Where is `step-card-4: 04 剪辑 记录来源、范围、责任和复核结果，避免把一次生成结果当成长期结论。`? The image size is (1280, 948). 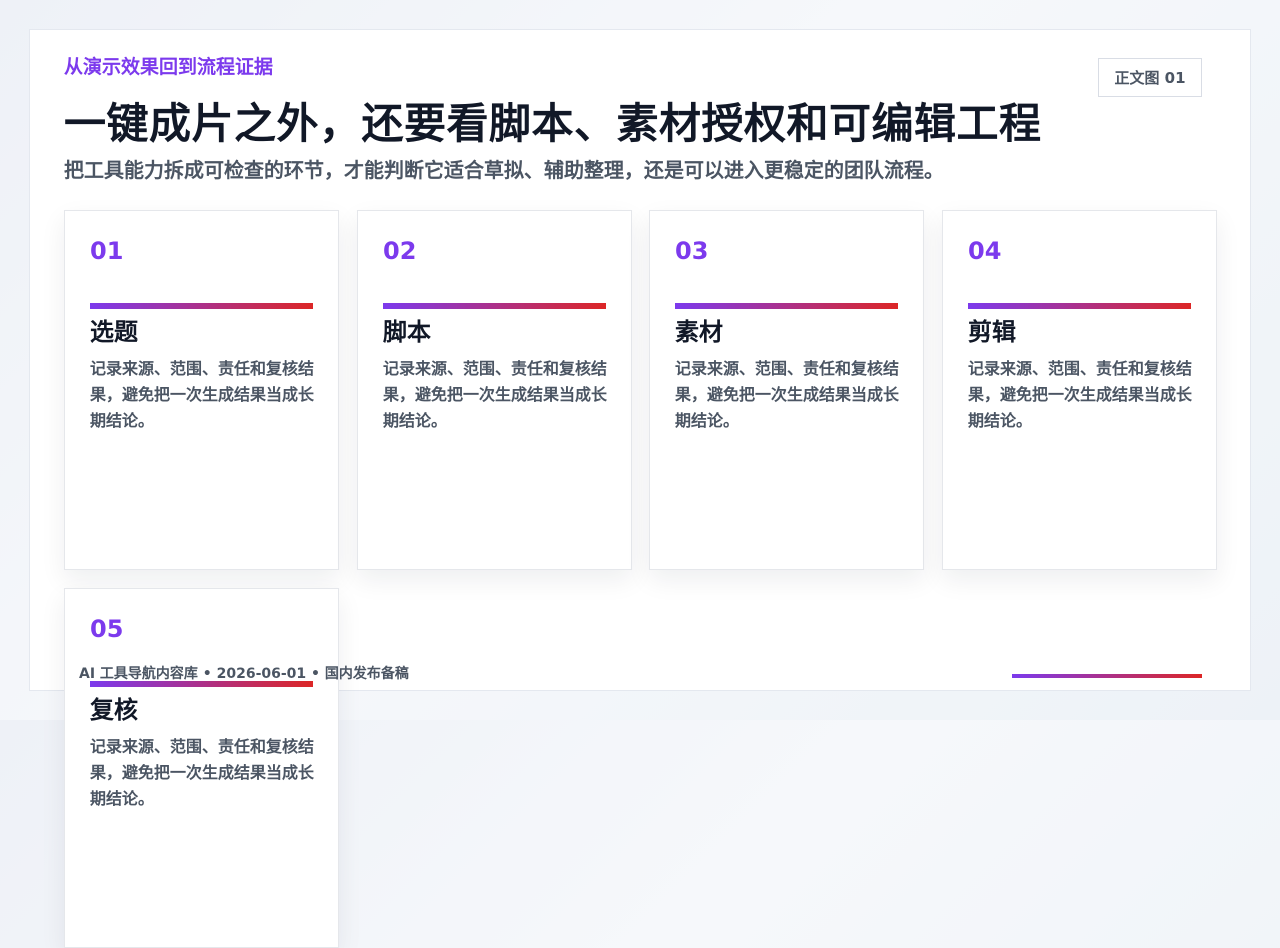
step-card-4: 04 剪辑 记录来源、范围、责任和复核结果，避免把一次生成结果当成长期结论。 is located at coordinates (1079, 390).